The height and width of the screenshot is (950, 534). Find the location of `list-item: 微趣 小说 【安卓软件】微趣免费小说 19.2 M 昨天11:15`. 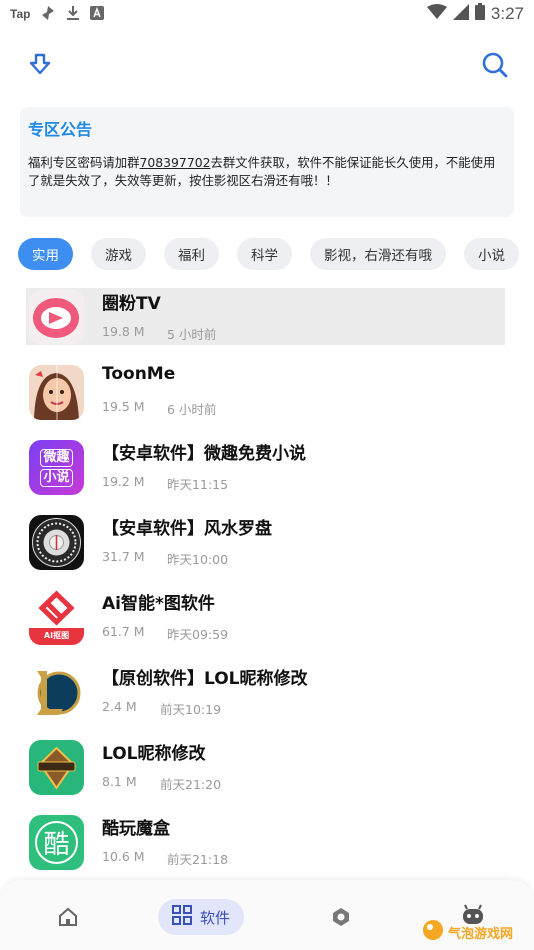

list-item: 微趣 小说 【安卓软件】微趣免费小说 19.2 M 昨天11:15 is located at coordinates (267, 475).